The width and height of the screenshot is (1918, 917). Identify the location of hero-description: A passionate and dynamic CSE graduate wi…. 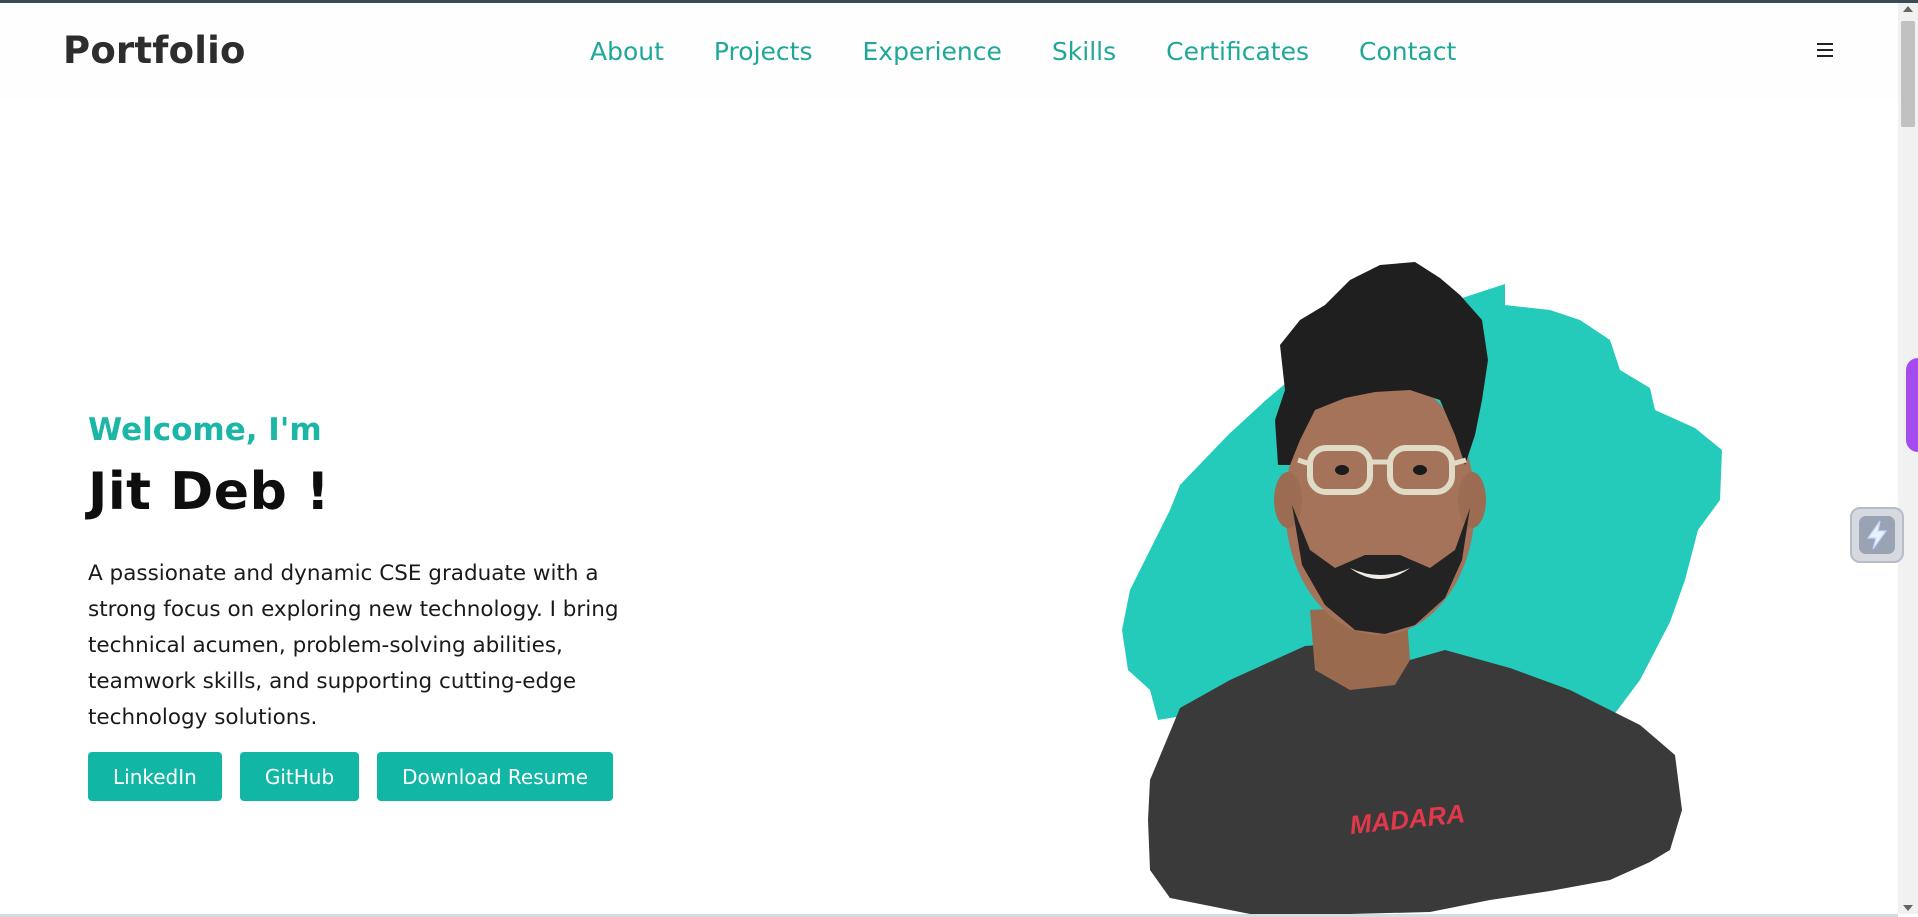
(353, 645).